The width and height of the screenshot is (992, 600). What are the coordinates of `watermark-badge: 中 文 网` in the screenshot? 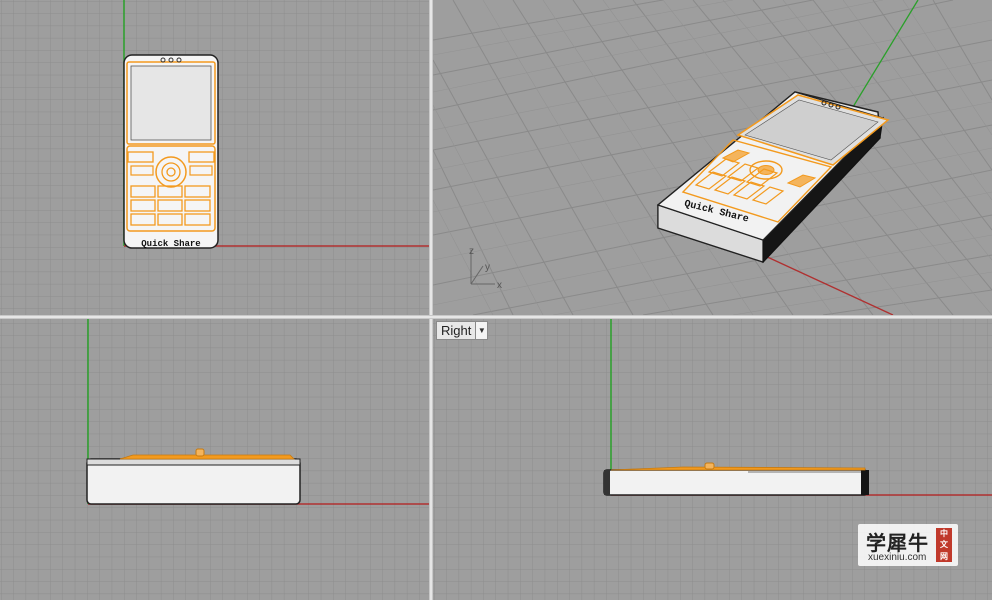 It's located at (944, 545).